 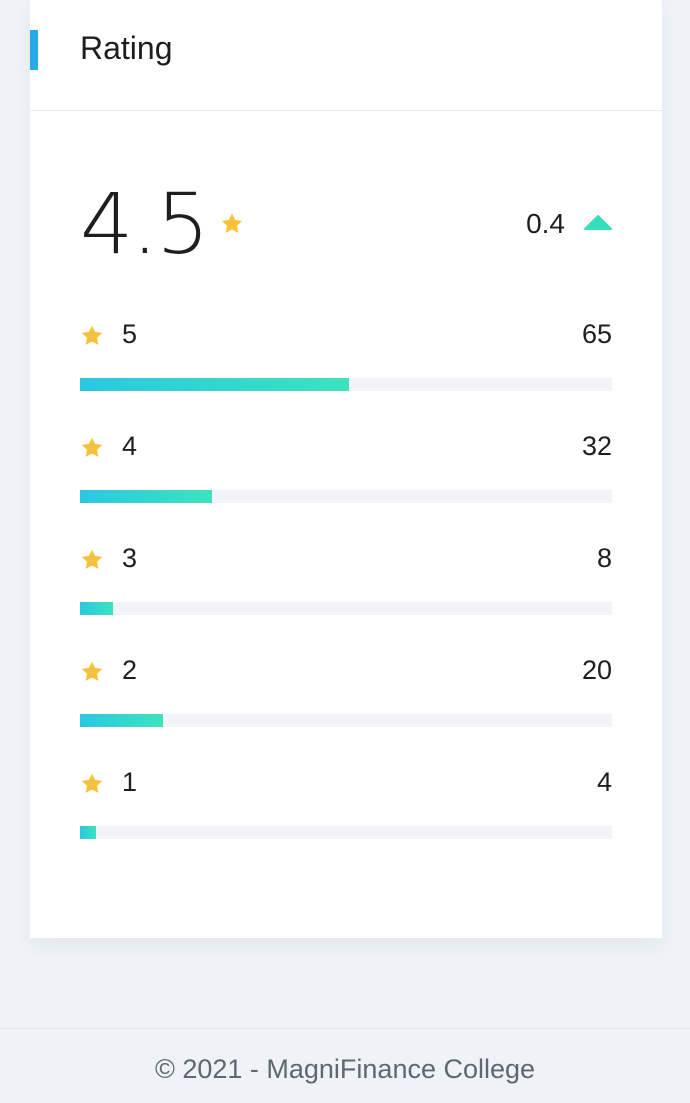 What do you see at coordinates (346, 706) in the screenshot?
I see `rating-row-2-stars: 2 20` at bounding box center [346, 706].